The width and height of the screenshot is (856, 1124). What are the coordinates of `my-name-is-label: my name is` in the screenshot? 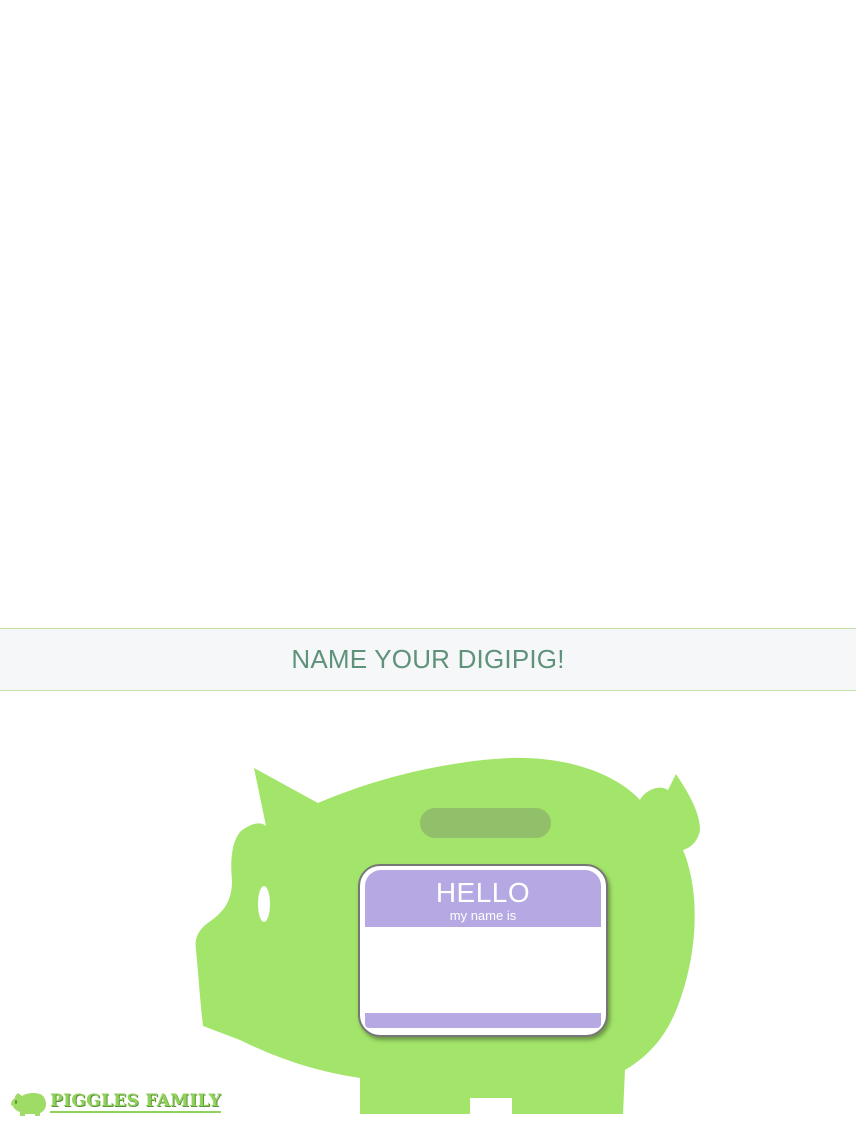 It's located at (483, 915).